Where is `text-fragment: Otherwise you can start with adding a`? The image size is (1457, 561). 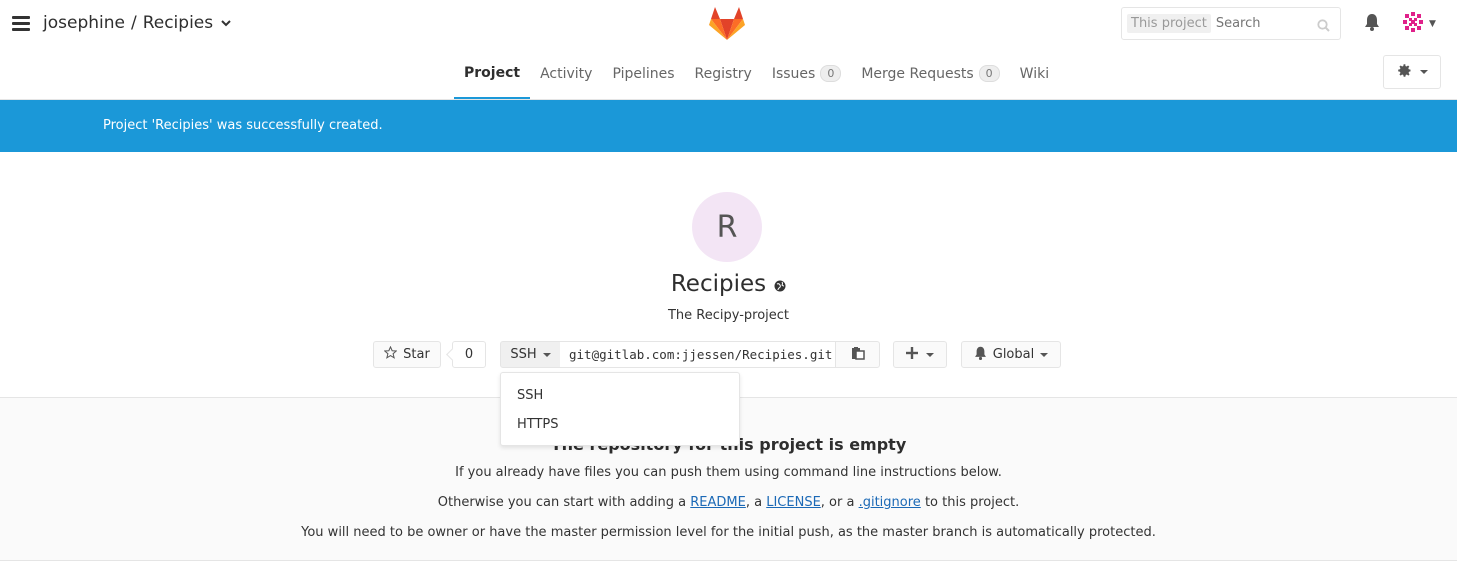
text-fragment: Otherwise you can start with adding a is located at coordinates (564, 502).